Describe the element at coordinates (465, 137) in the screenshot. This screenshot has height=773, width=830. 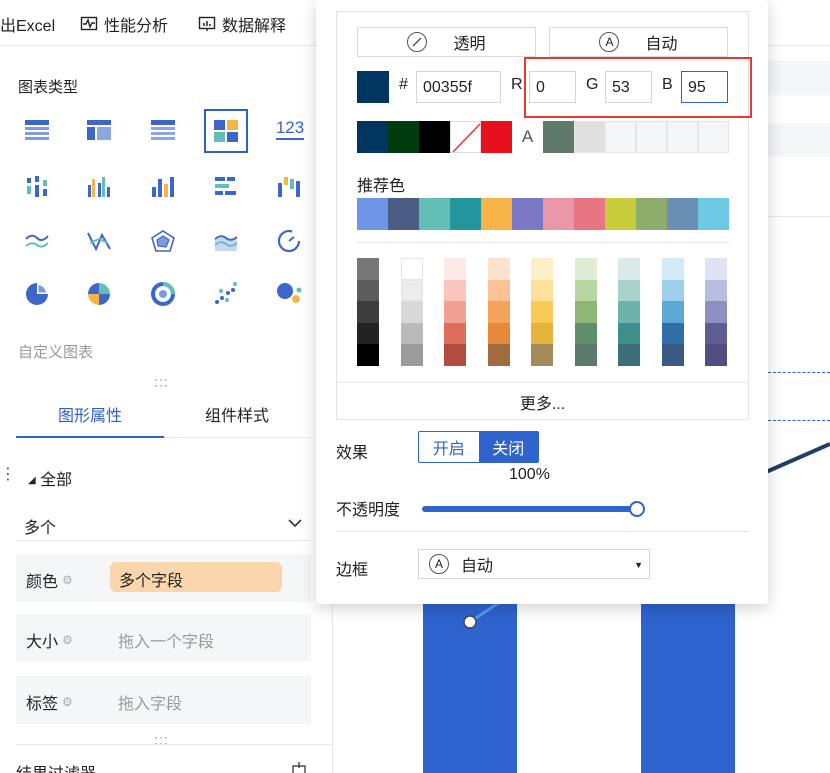
I see `no-fill-swatch` at that location.